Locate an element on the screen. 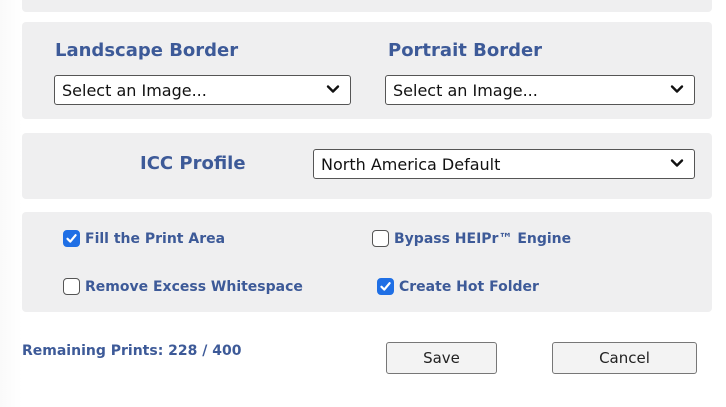  bypass-engine-label: Bypass HEIPr™ Engine is located at coordinates (483, 238).